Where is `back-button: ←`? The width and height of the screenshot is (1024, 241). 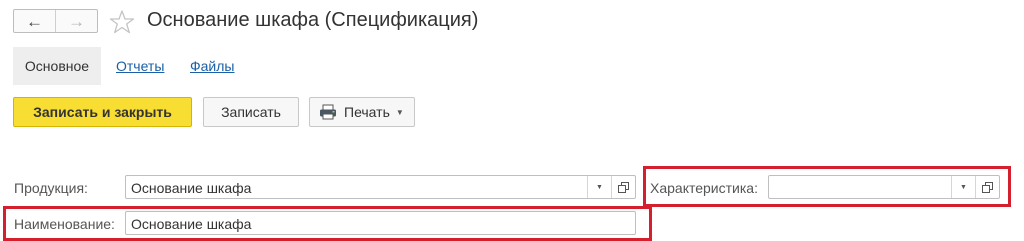 back-button: ← is located at coordinates (35, 21).